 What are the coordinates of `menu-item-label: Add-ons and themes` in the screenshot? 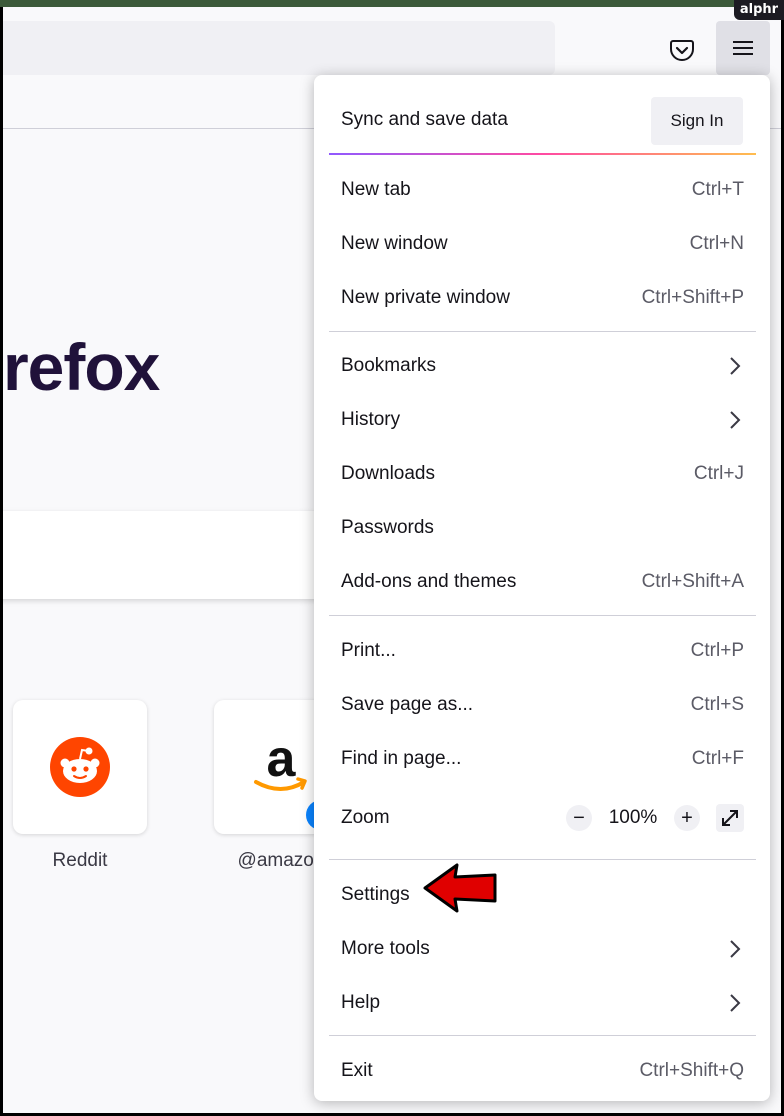 It's located at (429, 581).